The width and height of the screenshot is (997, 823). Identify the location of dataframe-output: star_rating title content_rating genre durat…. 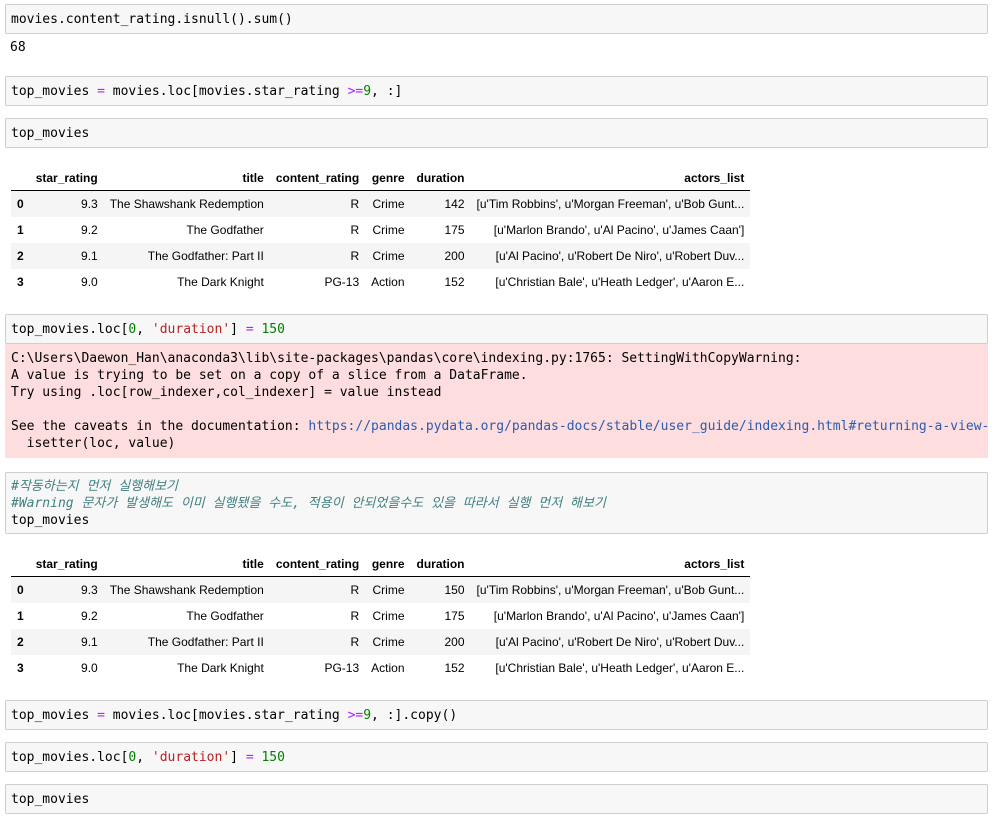
(381, 230).